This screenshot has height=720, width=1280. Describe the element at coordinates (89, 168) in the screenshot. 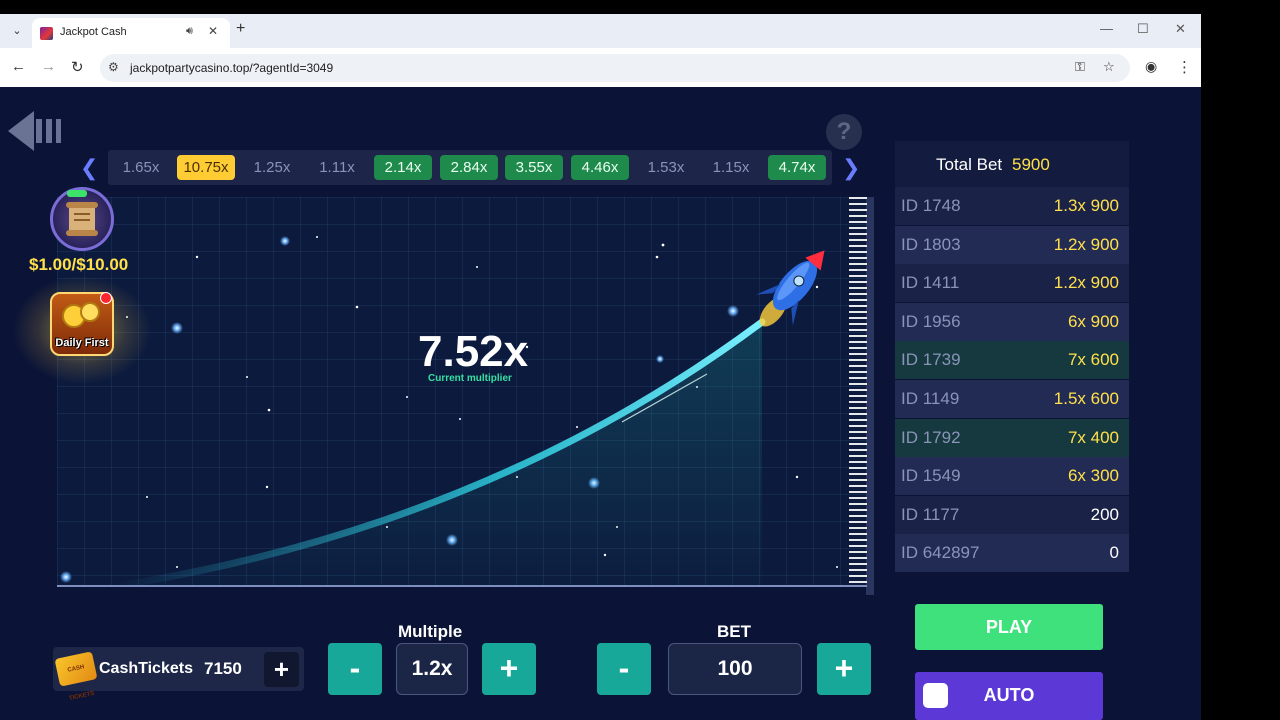

I see `history-prev-icon: ❮` at that location.